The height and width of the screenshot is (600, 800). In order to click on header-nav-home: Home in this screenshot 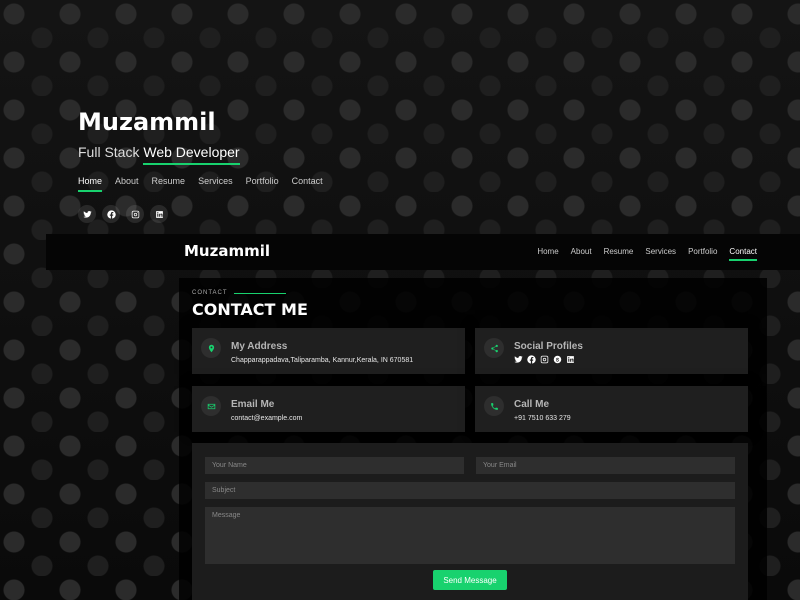, I will do `click(547, 254)`.